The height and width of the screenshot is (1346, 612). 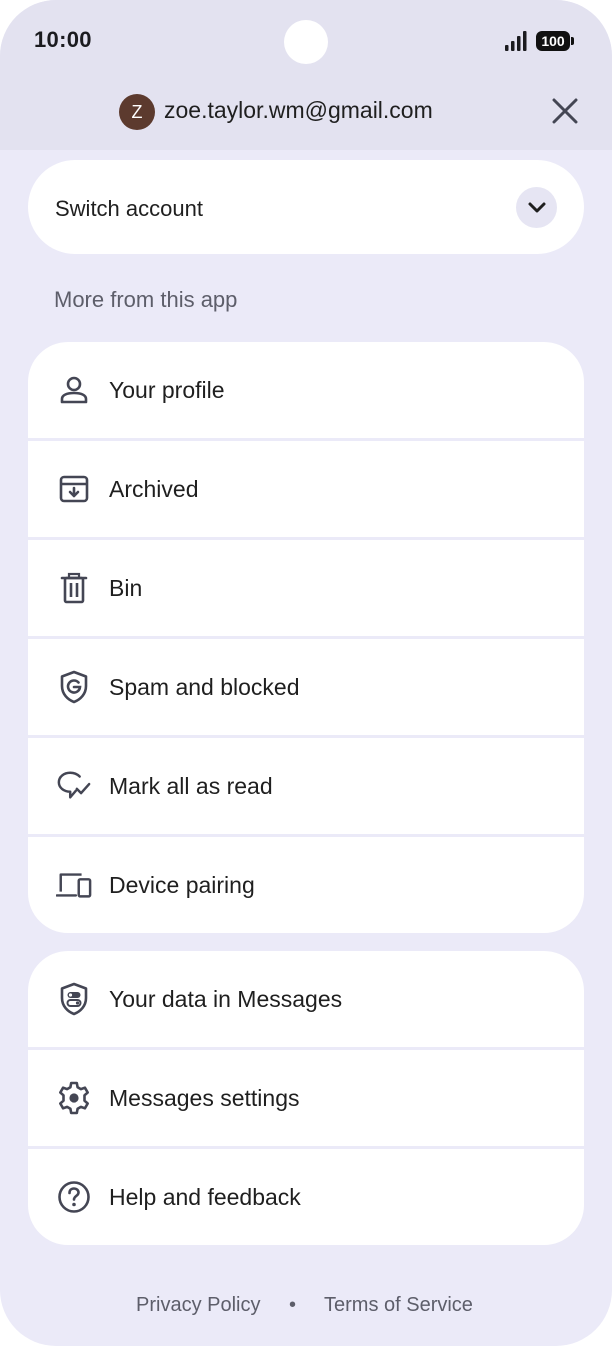 I want to click on menu-item-archived: Archived, so click(x=306, y=489).